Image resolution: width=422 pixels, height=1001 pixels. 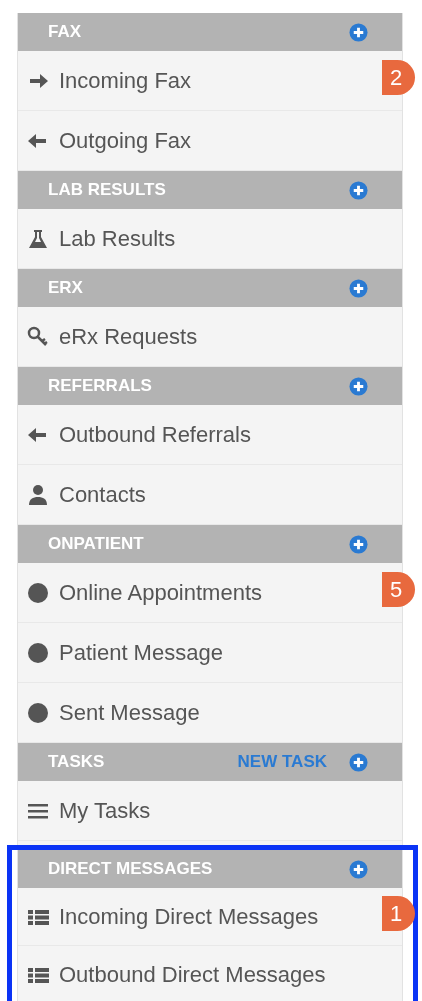 I want to click on nav-item: Outbound Direct Messages, so click(x=210, y=973).